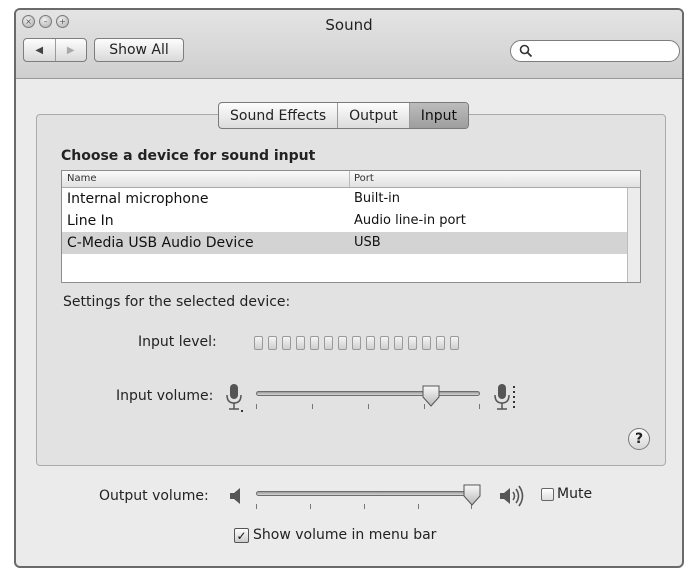  Describe the element at coordinates (368, 393) in the screenshot. I see `input-volume-track` at that location.